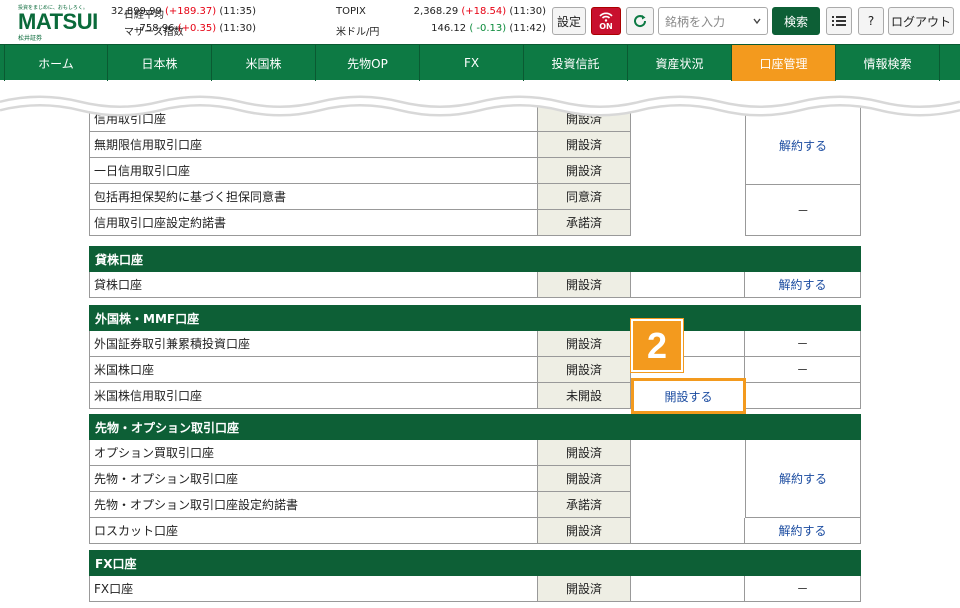  Describe the element at coordinates (368, 63) in the screenshot. I see `nav-futures-options: 先物OP` at that location.